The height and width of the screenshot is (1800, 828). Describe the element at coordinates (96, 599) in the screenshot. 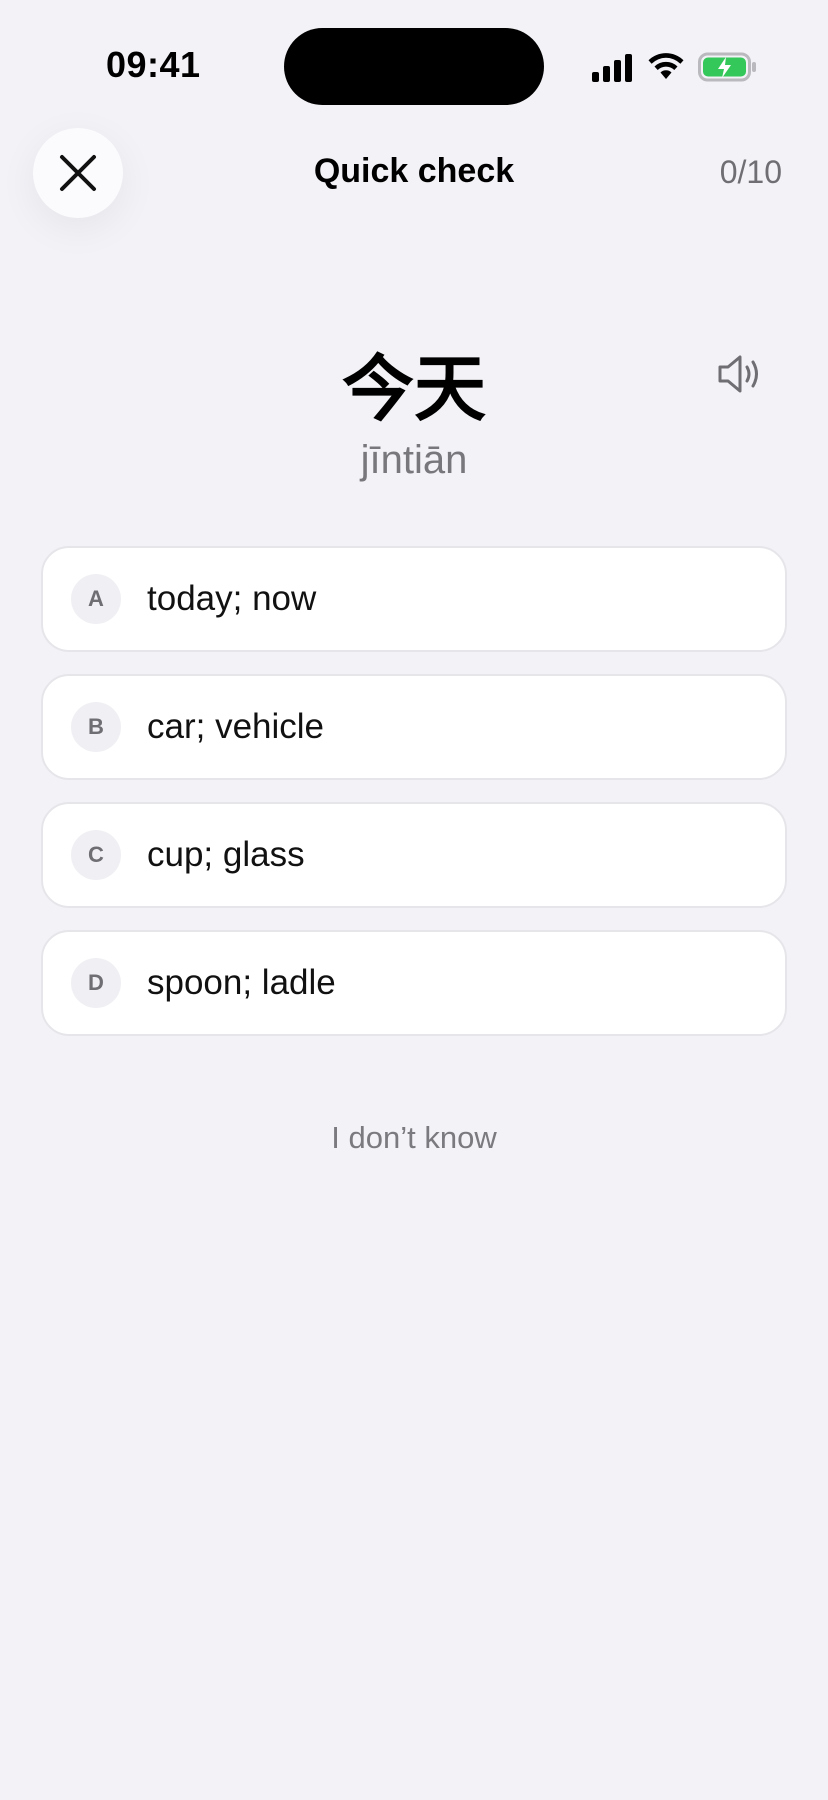

I see `option-letter: A` at that location.